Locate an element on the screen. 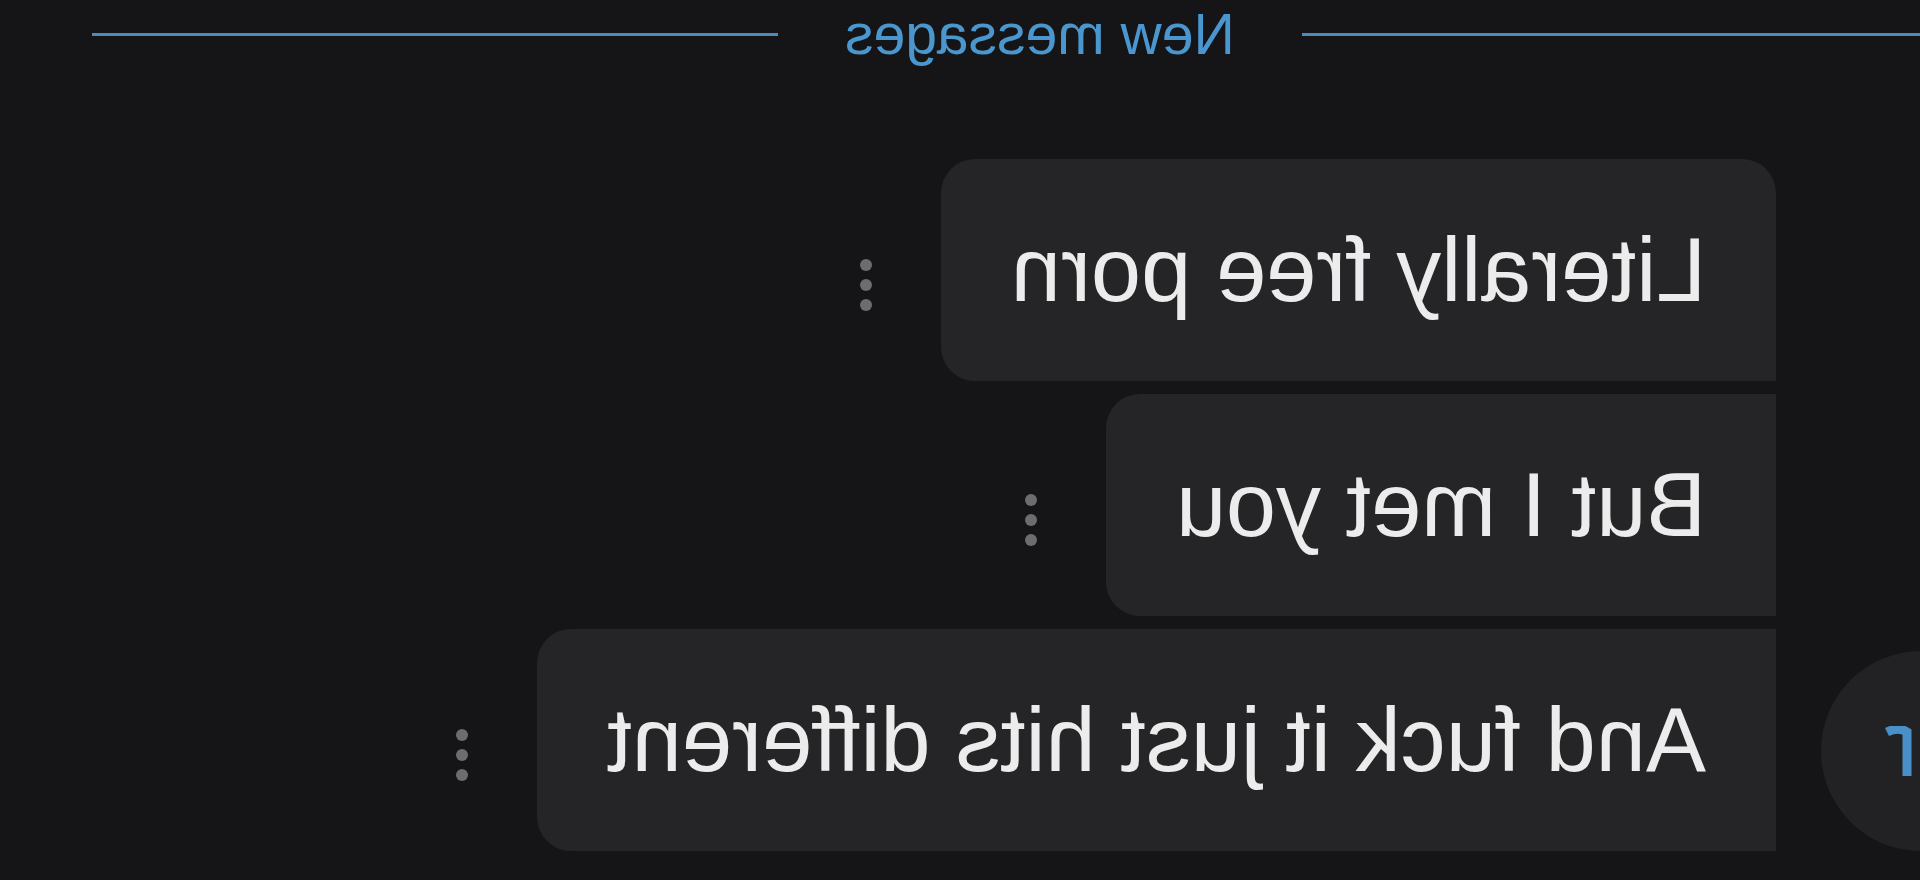  message-text: And fuck it just hits different is located at coordinates (1156, 740).